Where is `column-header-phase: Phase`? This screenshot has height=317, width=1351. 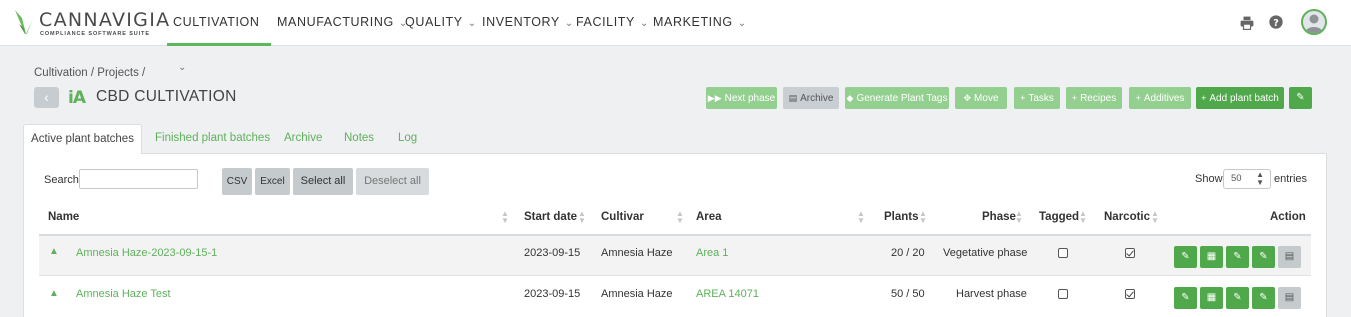 column-header-phase: Phase is located at coordinates (999, 217).